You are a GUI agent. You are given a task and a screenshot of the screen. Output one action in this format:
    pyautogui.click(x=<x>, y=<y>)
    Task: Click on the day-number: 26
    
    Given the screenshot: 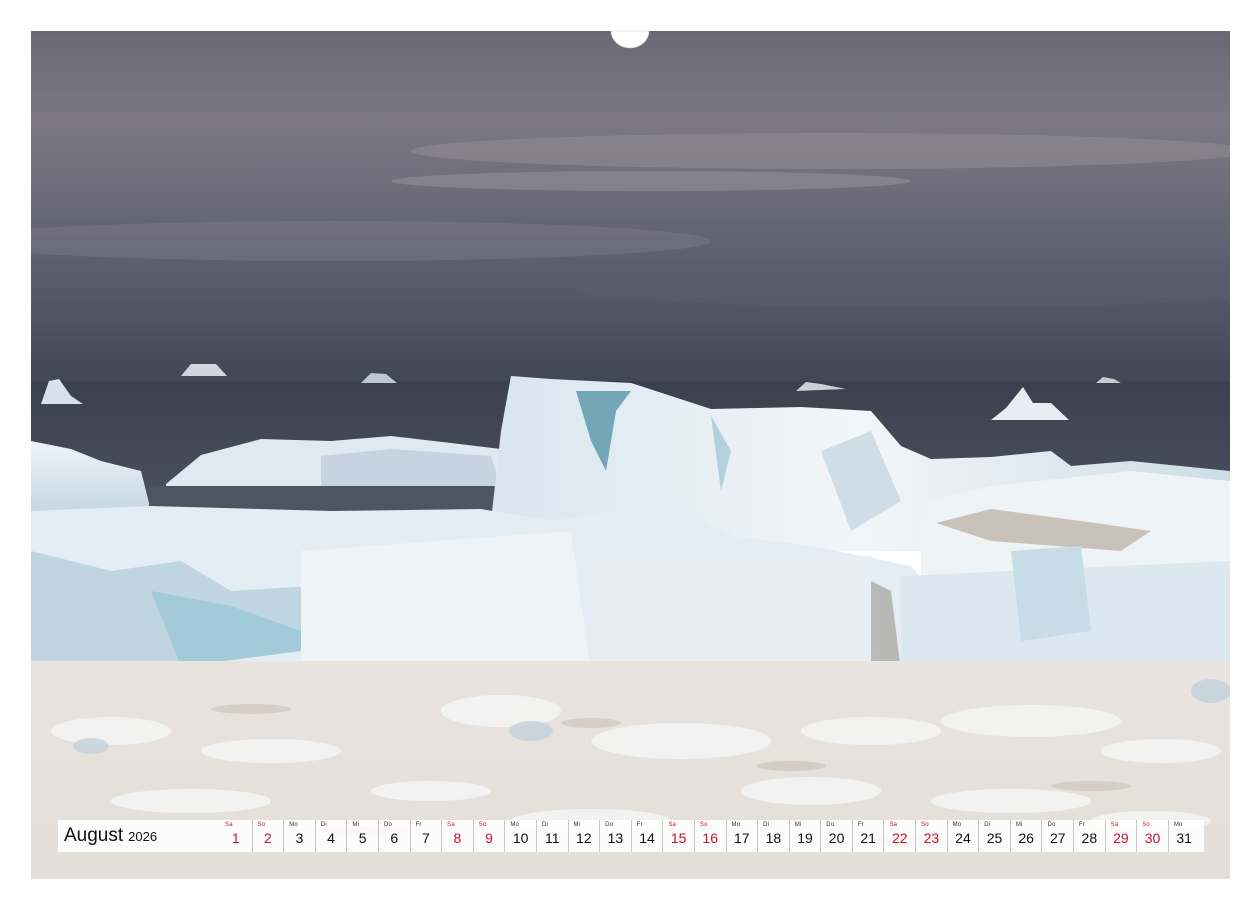 What is the action you would take?
    pyautogui.click(x=1026, y=838)
    